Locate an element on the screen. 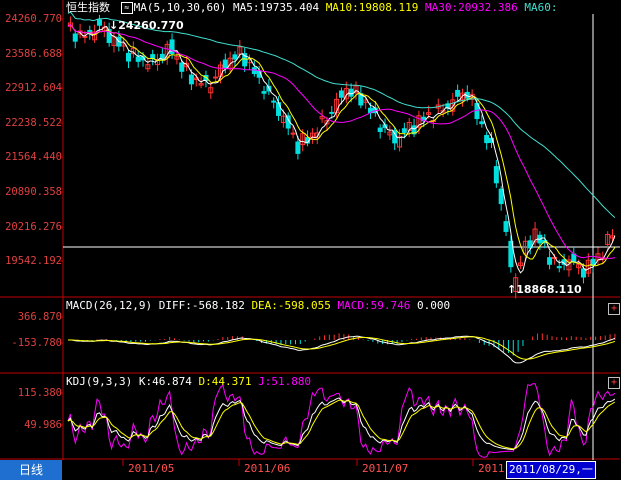  low-annotation: ↑18868.110 is located at coordinates (544, 289).